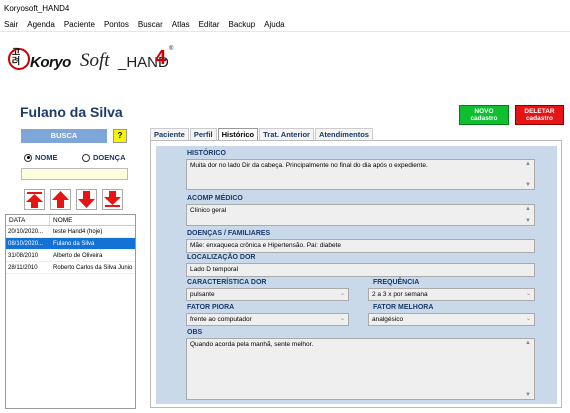 The height and width of the screenshot is (413, 570). I want to click on arrow-up-icon, so click(60, 199).